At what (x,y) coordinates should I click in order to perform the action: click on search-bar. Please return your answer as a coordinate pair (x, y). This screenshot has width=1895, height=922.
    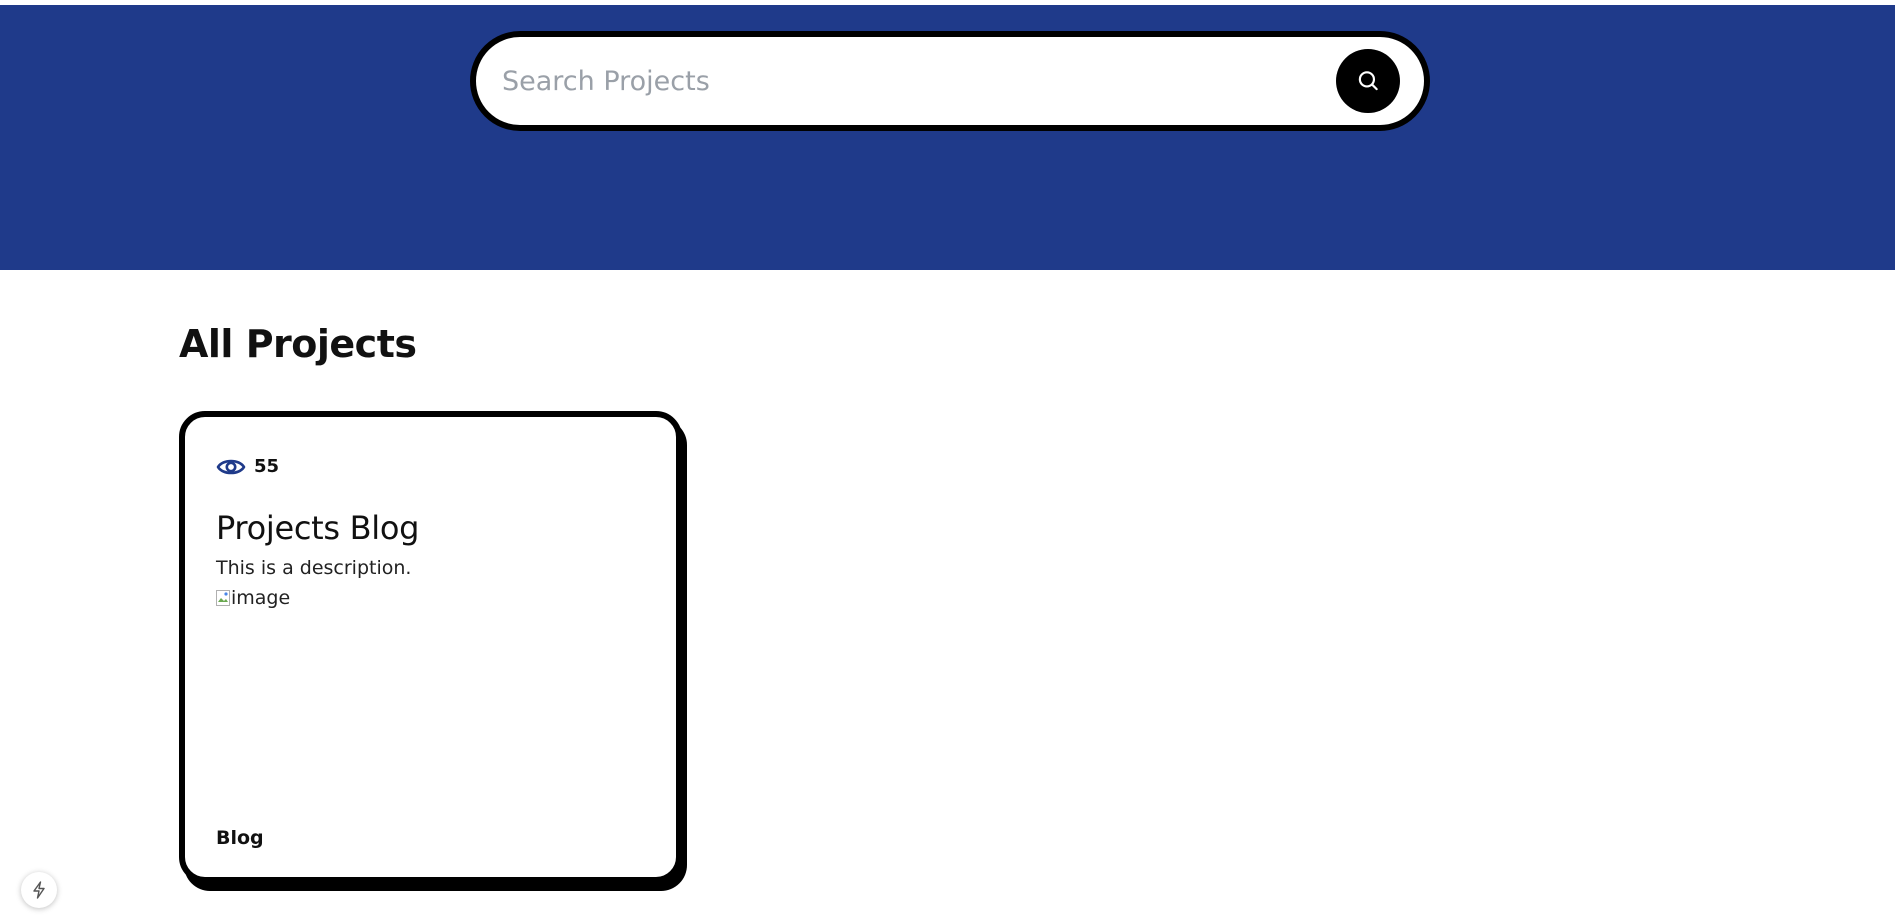
    Looking at the image, I should click on (950, 81).